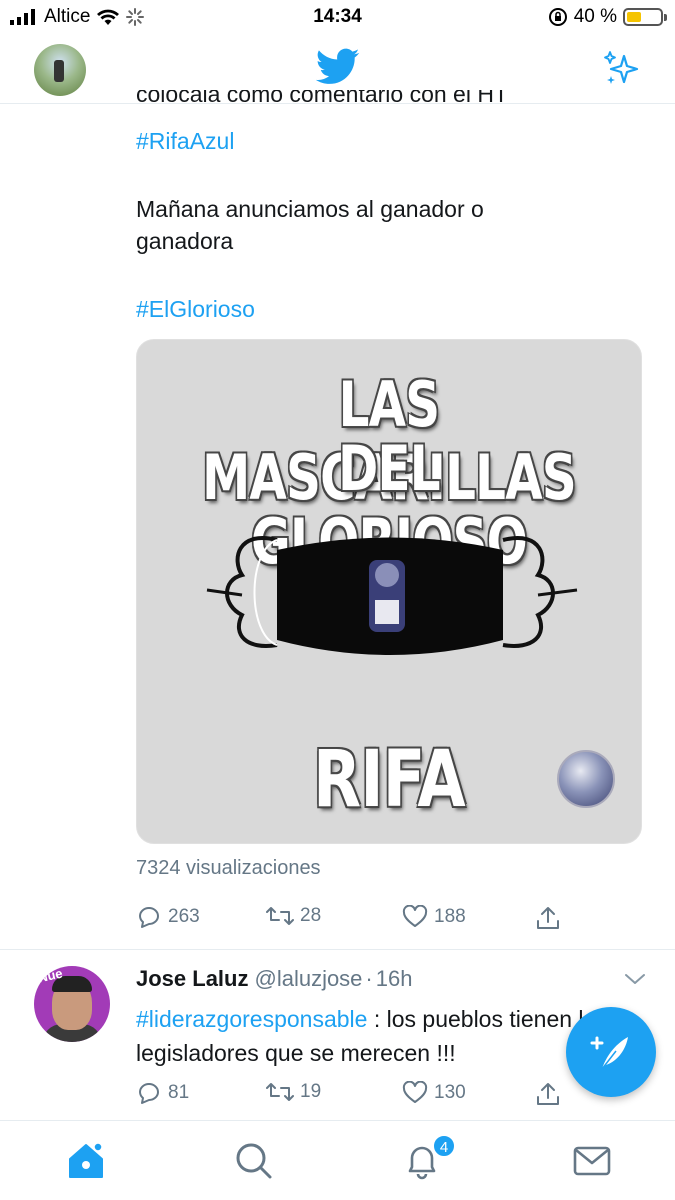 This screenshot has width=675, height=1200. What do you see at coordinates (228, 868) in the screenshot?
I see `view-count: 7324 visualizaciones` at bounding box center [228, 868].